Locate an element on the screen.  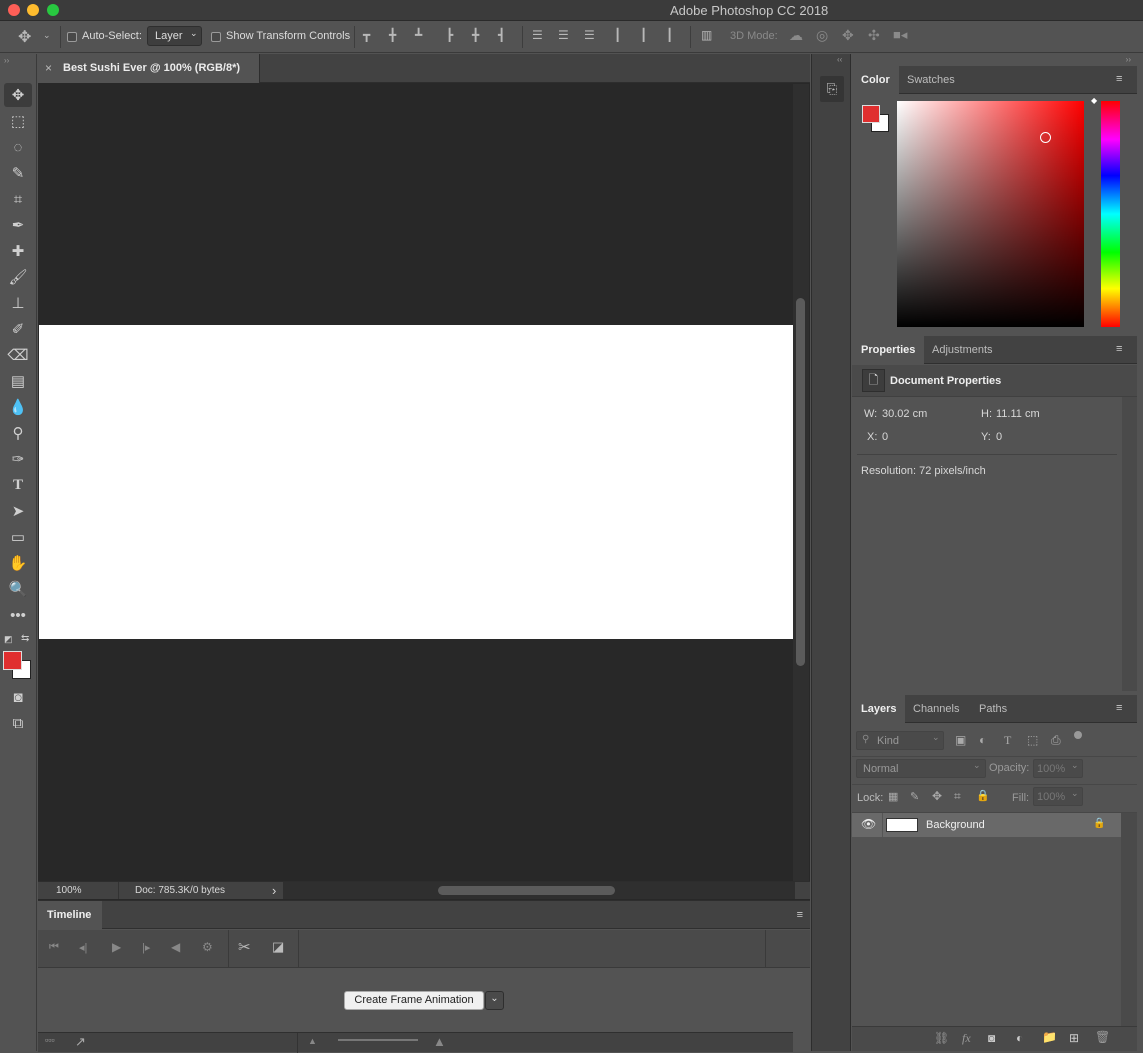
height-value: 11.11 cm is located at coordinates (1018, 414).